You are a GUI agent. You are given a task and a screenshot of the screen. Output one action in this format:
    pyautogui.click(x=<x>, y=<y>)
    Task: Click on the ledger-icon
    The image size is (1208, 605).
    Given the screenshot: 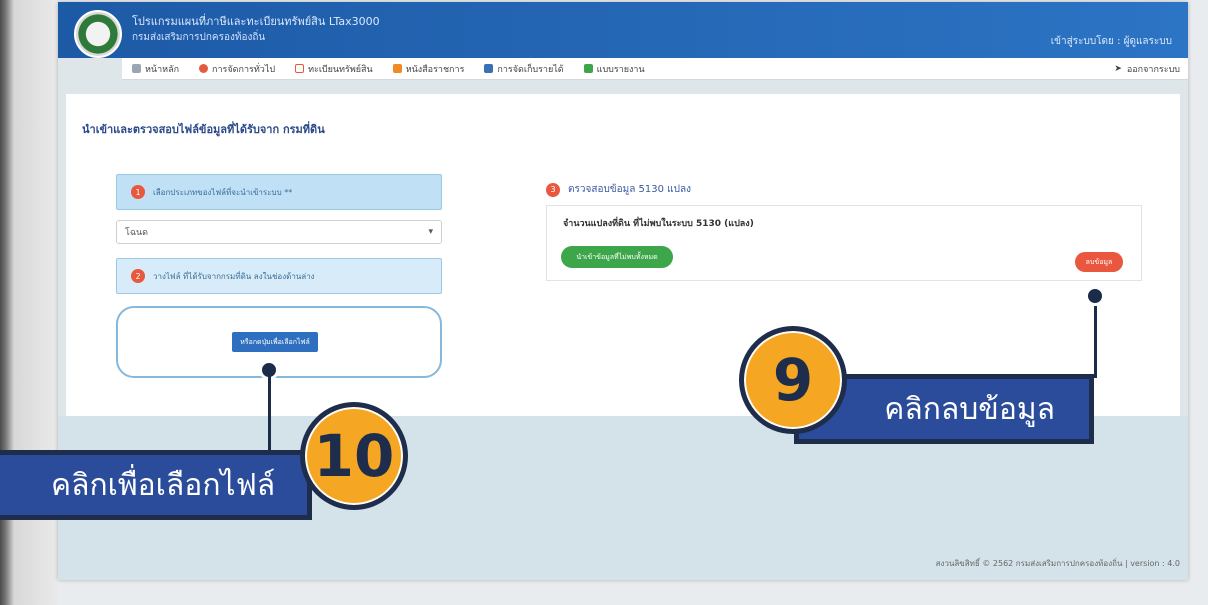 What is the action you would take?
    pyautogui.click(x=489, y=68)
    